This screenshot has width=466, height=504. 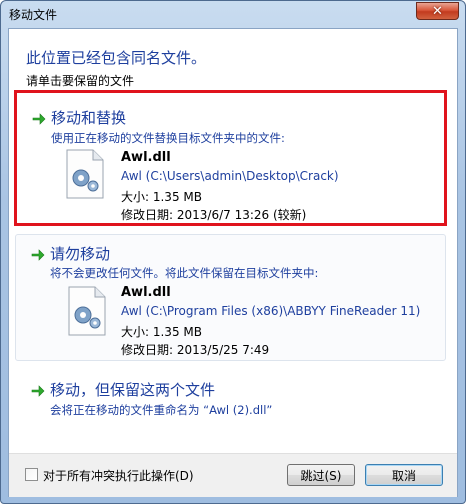 What do you see at coordinates (33, 15) in the screenshot?
I see `window-title: 移动文件` at bounding box center [33, 15].